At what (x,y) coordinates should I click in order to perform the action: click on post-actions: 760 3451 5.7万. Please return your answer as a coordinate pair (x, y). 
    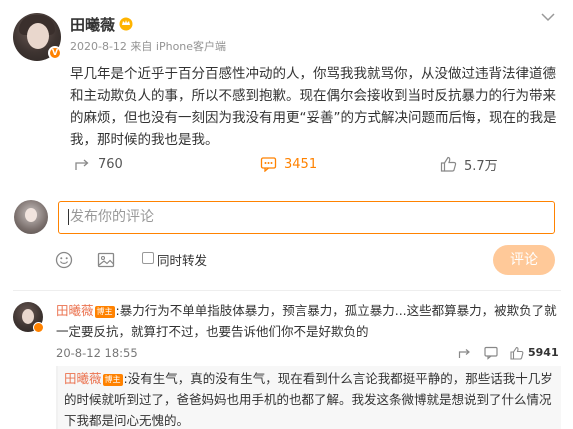
    Looking at the image, I should click on (315, 164).